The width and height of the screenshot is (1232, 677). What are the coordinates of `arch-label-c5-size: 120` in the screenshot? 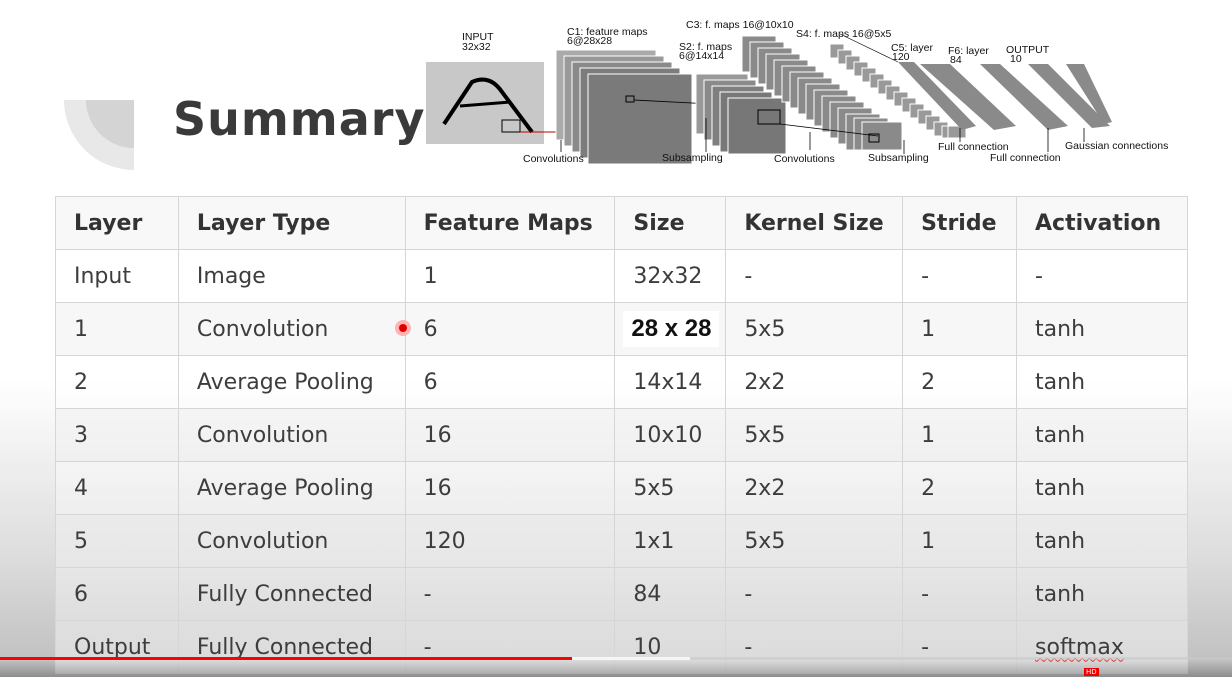 It's located at (901, 57).